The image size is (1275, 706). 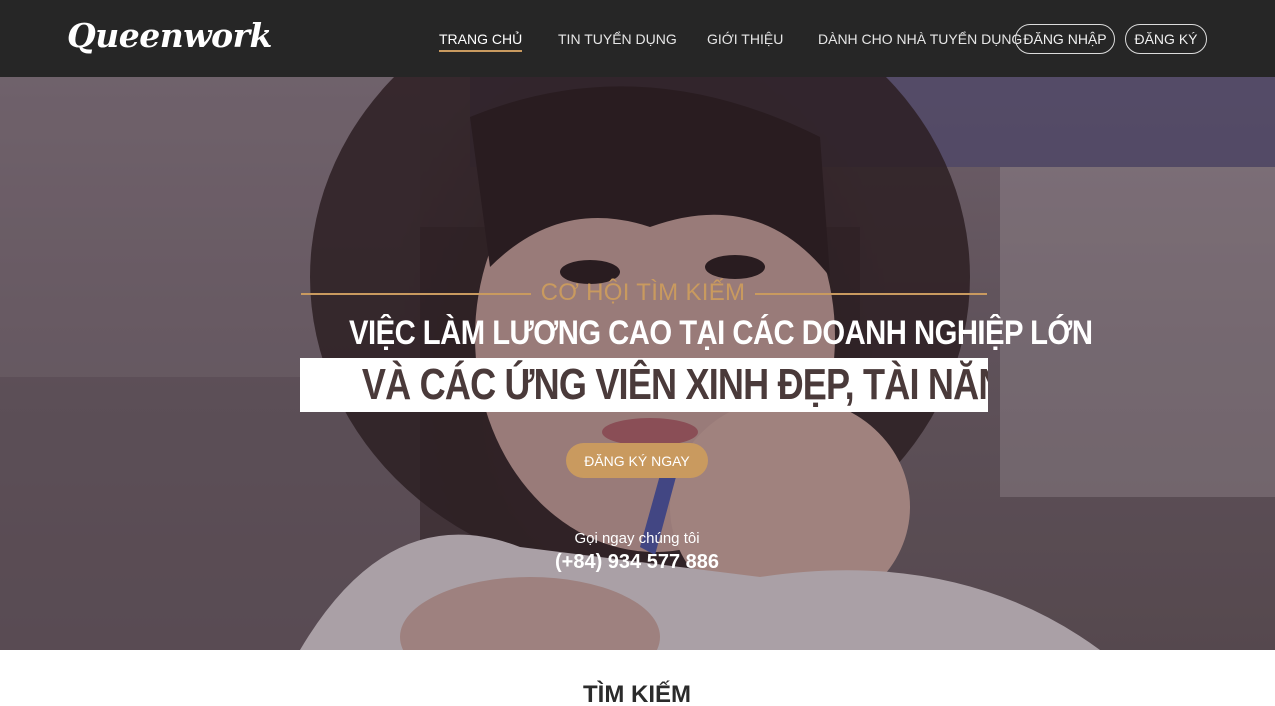 What do you see at coordinates (637, 693) in the screenshot?
I see `search-section-title: TÌM KIẾM` at bounding box center [637, 693].